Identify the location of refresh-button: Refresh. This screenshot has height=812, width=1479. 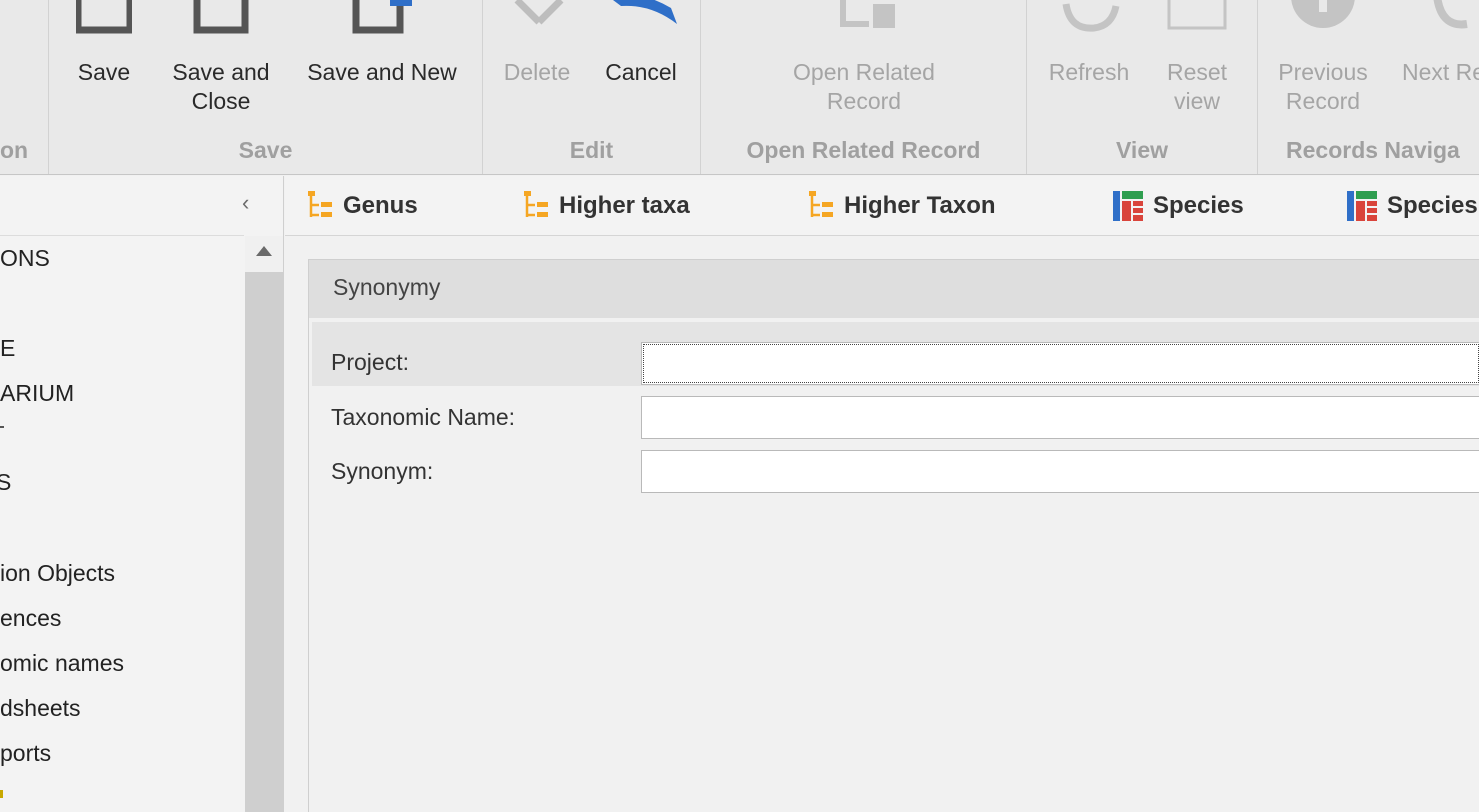
(1089, 65).